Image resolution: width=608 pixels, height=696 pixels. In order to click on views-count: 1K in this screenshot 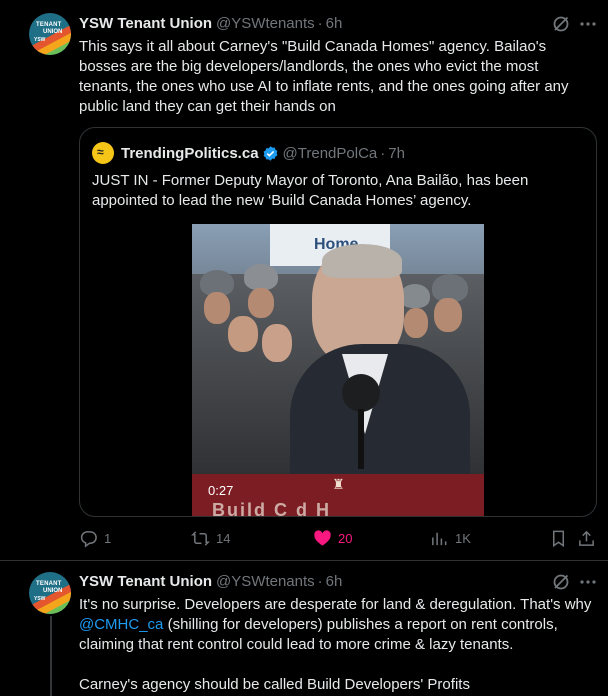, I will do `click(463, 538)`.